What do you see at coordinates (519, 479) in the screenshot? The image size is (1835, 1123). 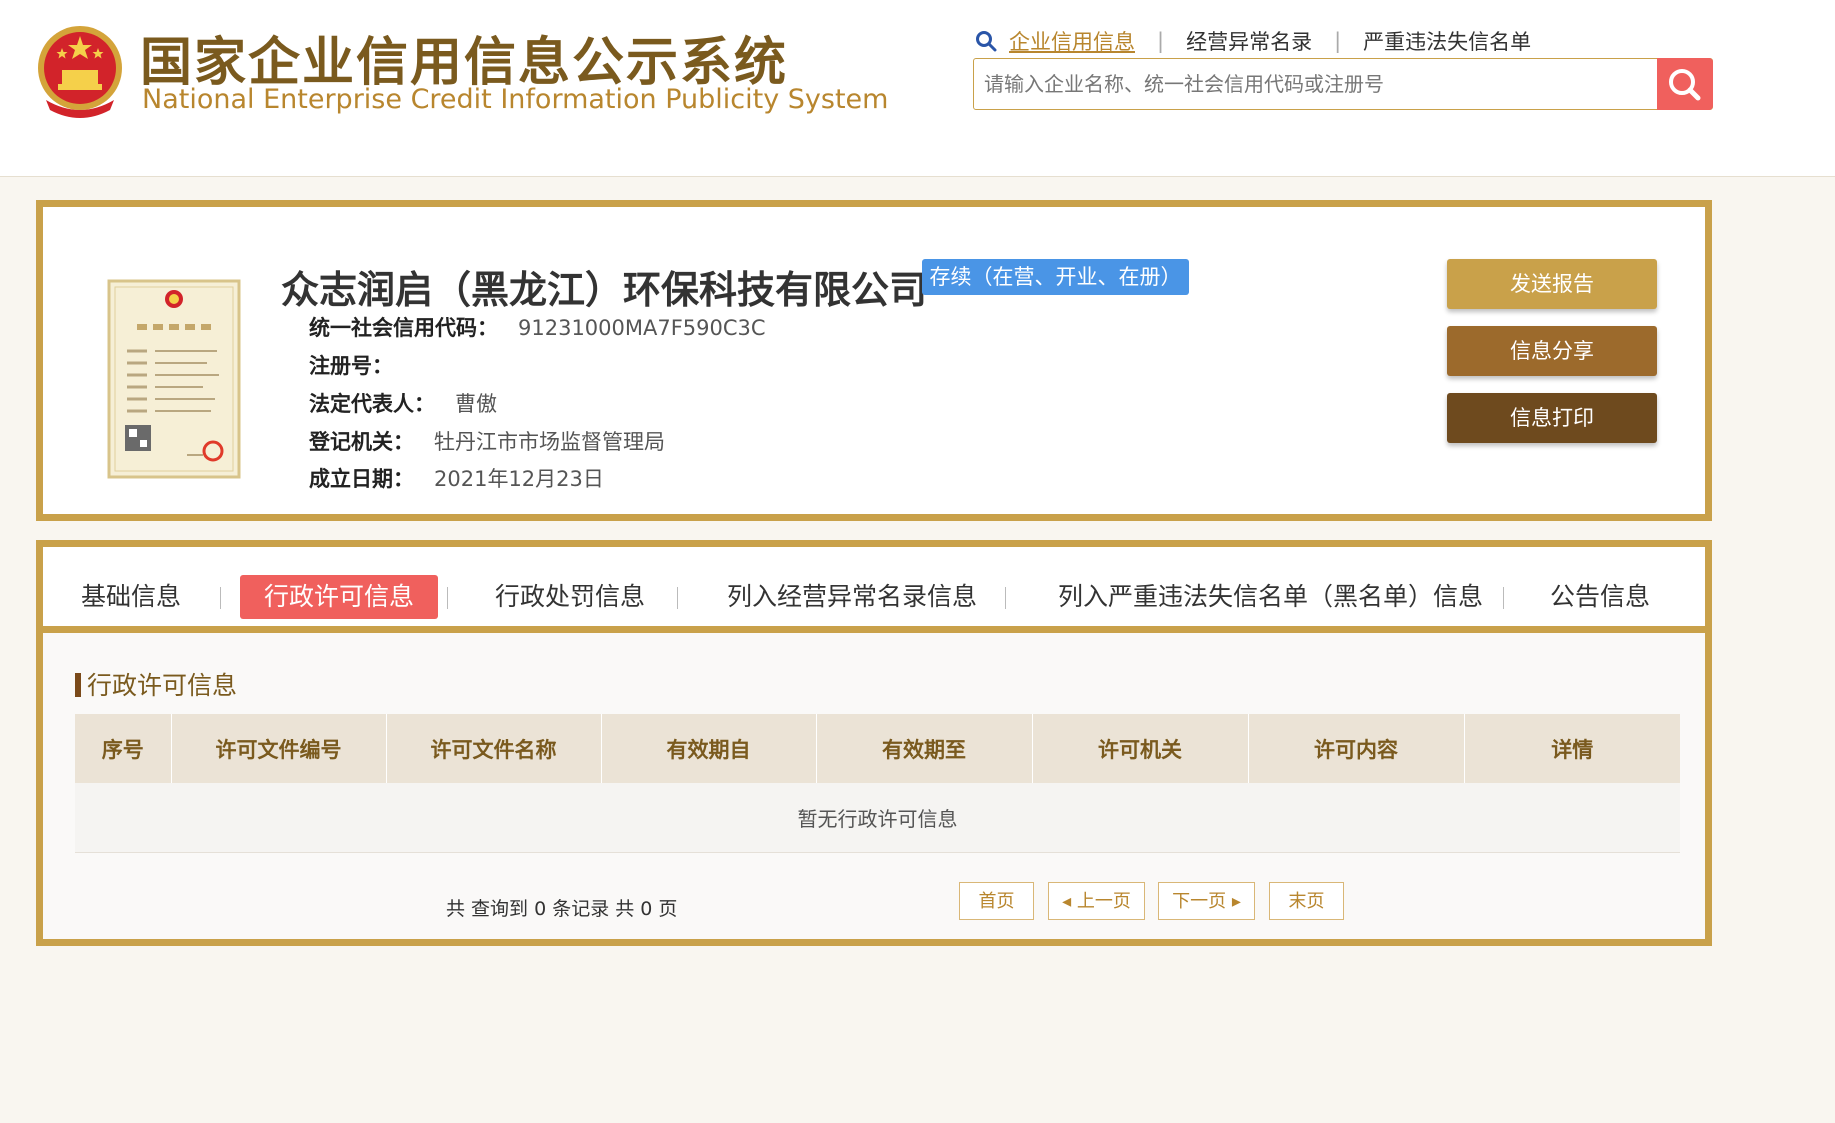 I see `info-value: 2021年12月23日` at bounding box center [519, 479].